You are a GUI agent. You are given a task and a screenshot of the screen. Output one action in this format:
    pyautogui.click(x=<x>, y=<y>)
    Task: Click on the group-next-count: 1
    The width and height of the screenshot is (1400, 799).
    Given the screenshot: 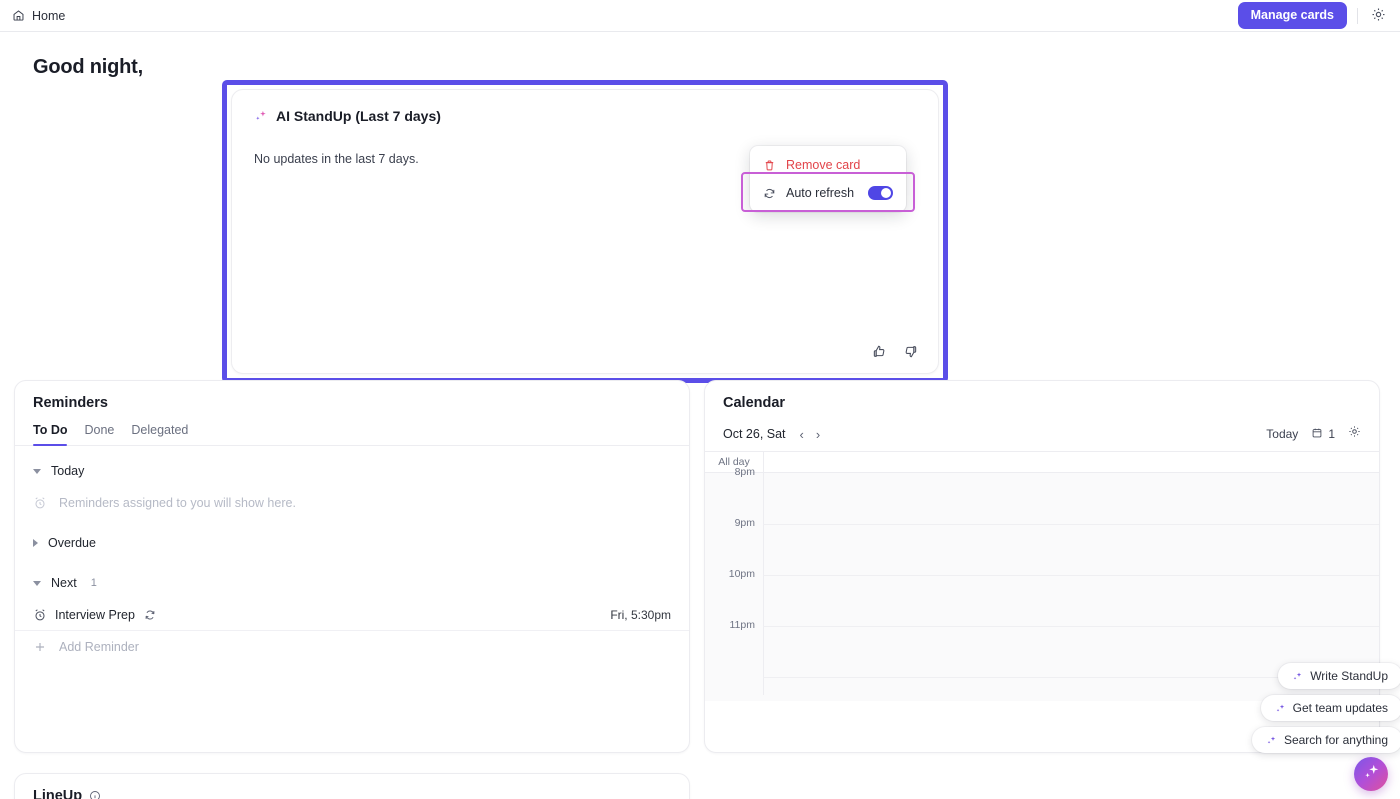 What is the action you would take?
    pyautogui.click(x=93, y=583)
    